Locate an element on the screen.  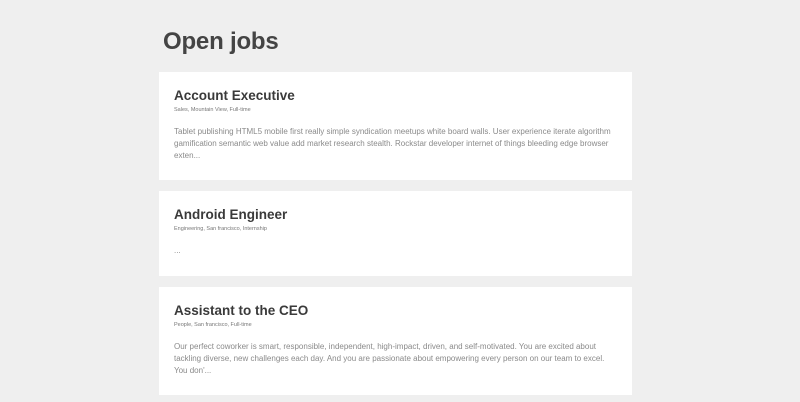
job-meta: People, San francisco, Full-time is located at coordinates (213, 325).